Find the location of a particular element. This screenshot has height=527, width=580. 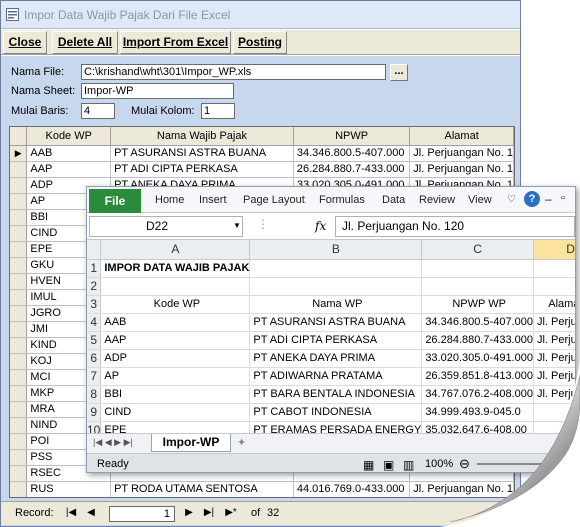

last-record-button: ▶| is located at coordinates (209, 513).